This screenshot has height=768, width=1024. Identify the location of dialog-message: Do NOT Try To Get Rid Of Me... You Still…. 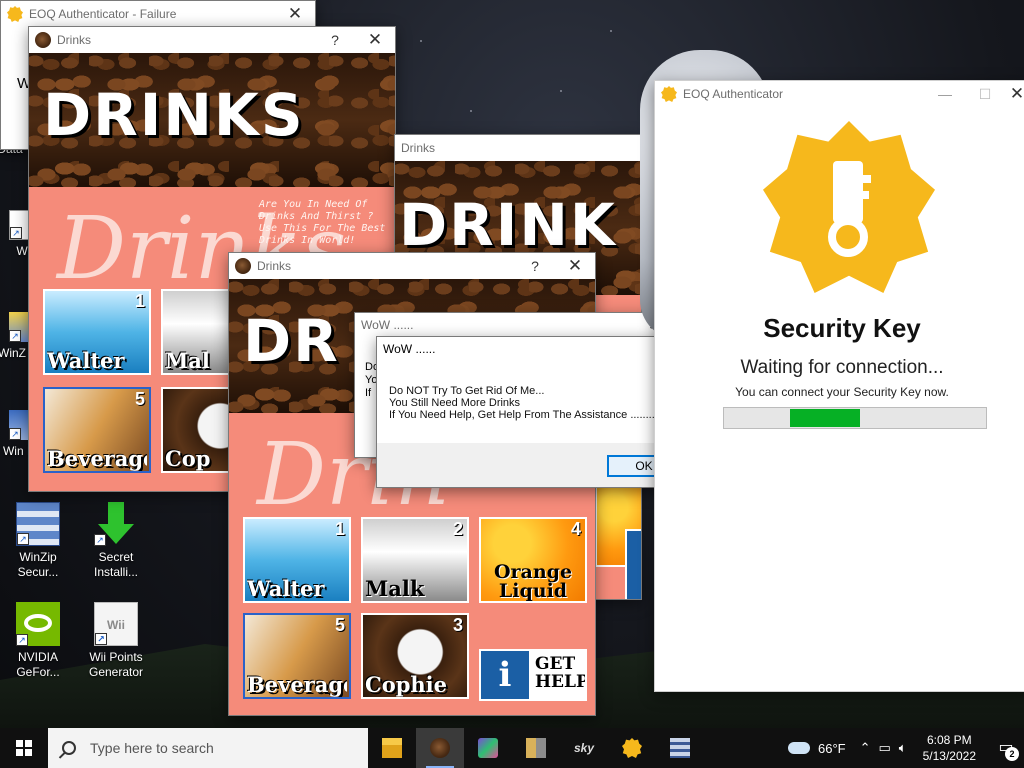
(526, 403).